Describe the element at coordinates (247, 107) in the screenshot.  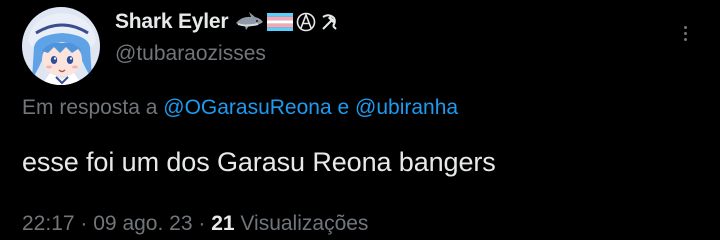
I see `mention-link-ogarasureona: @OGarasuReona` at that location.